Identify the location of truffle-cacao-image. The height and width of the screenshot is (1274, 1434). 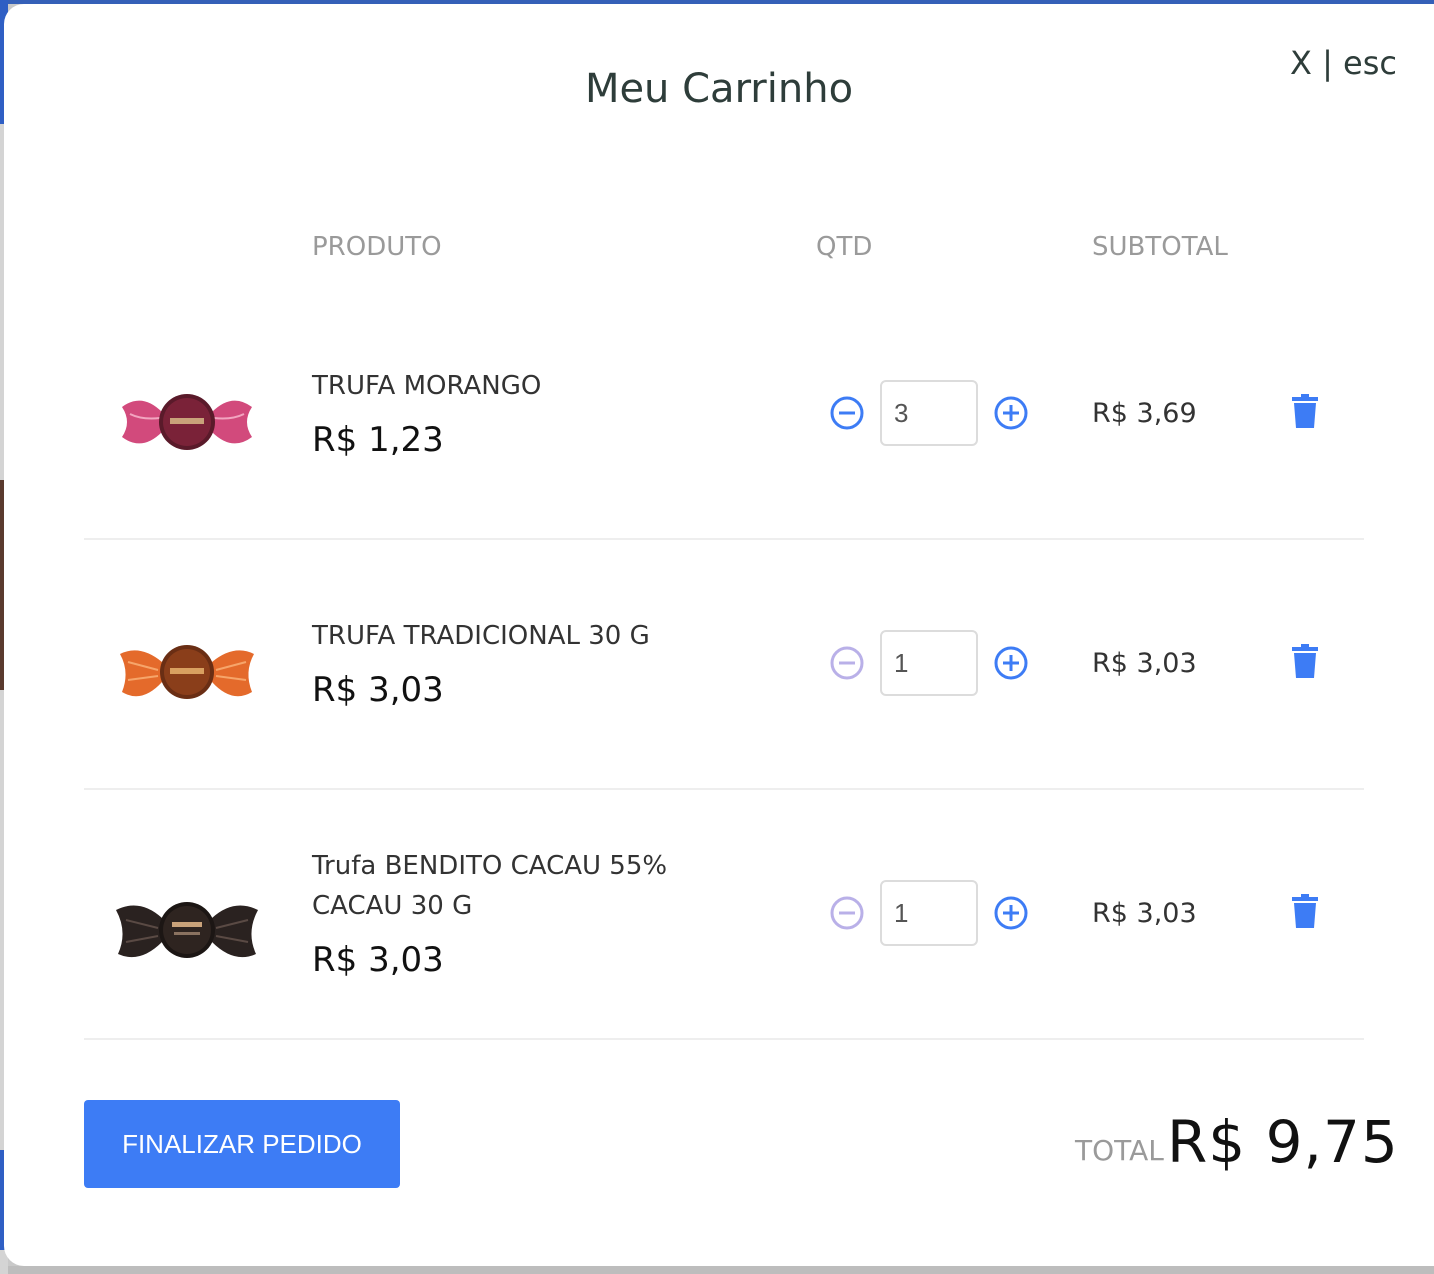
(187, 930).